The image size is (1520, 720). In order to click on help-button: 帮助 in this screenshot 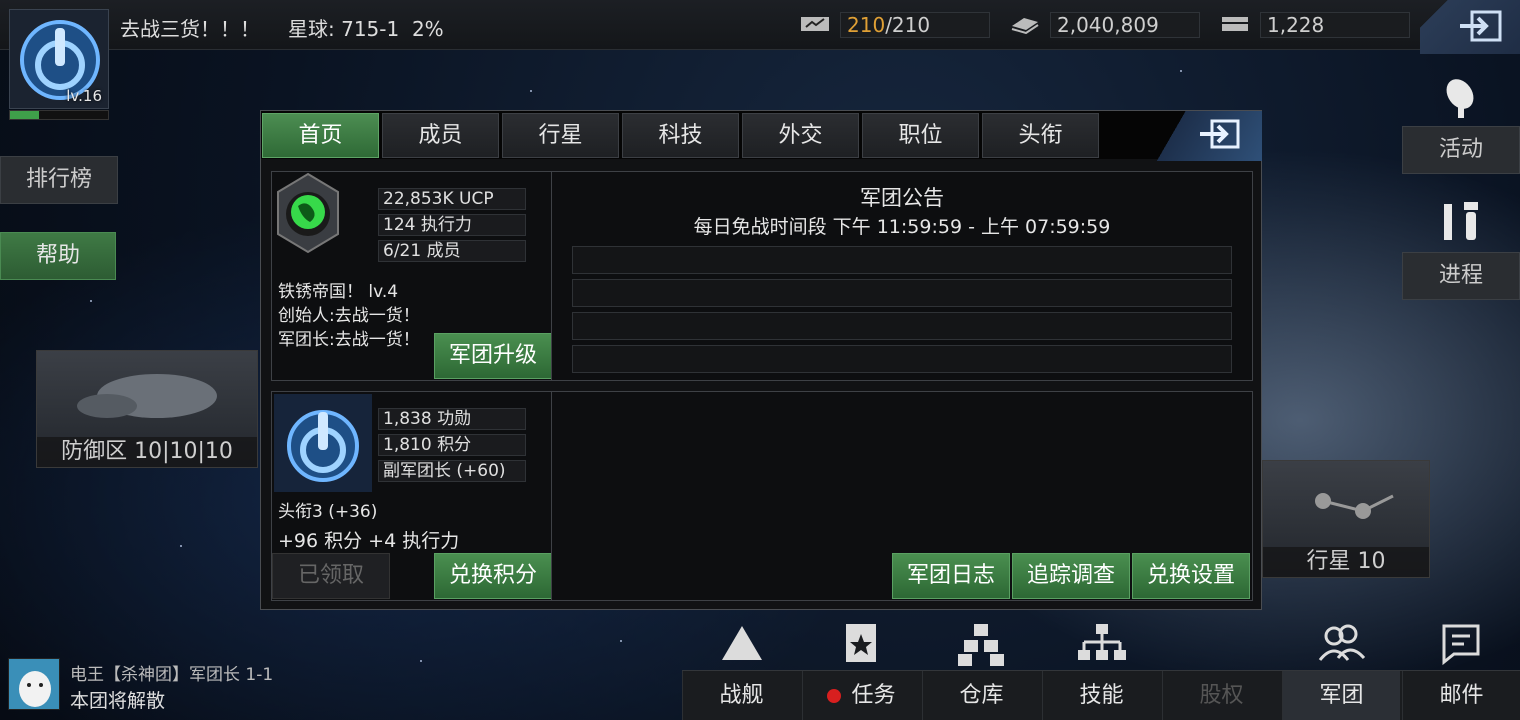, I will do `click(58, 256)`.